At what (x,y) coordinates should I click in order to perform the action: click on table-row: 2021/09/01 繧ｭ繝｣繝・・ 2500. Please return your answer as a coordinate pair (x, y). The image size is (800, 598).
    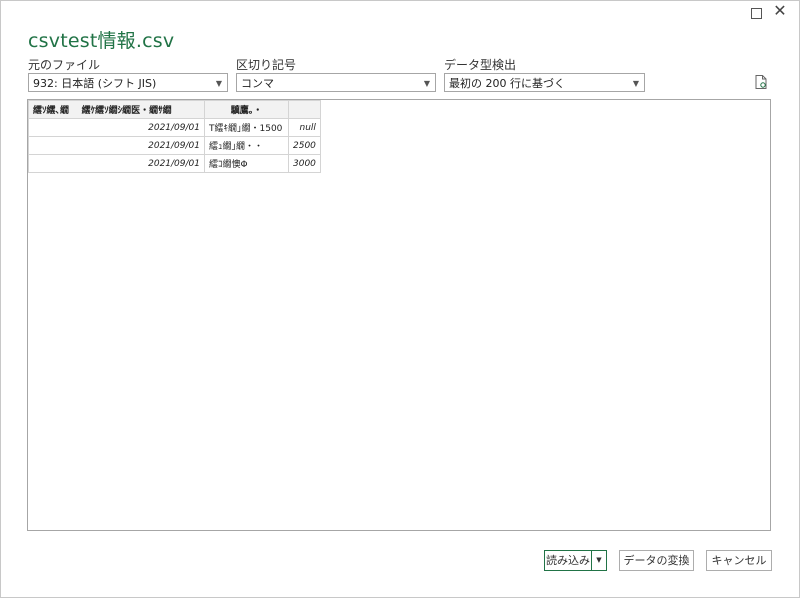
    Looking at the image, I should click on (174, 145).